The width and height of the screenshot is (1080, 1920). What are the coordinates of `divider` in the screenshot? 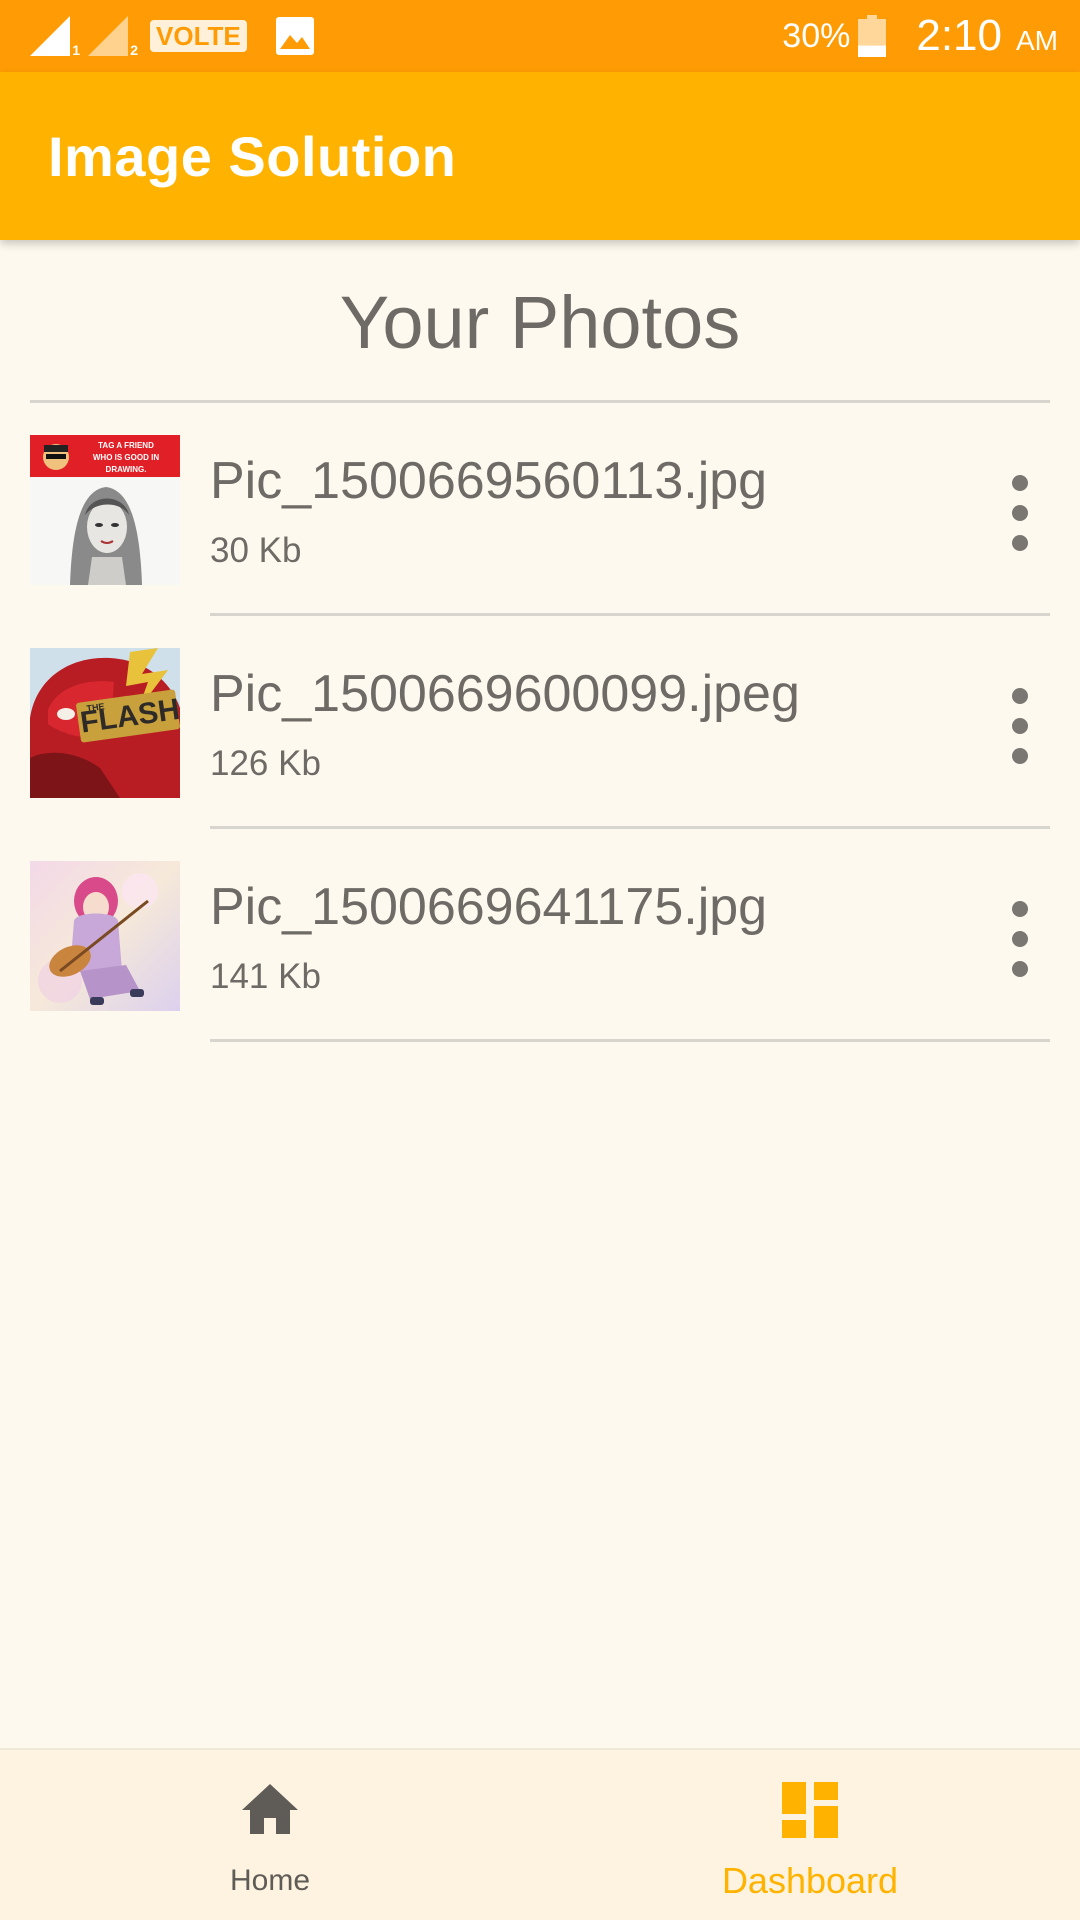 It's located at (630, 1040).